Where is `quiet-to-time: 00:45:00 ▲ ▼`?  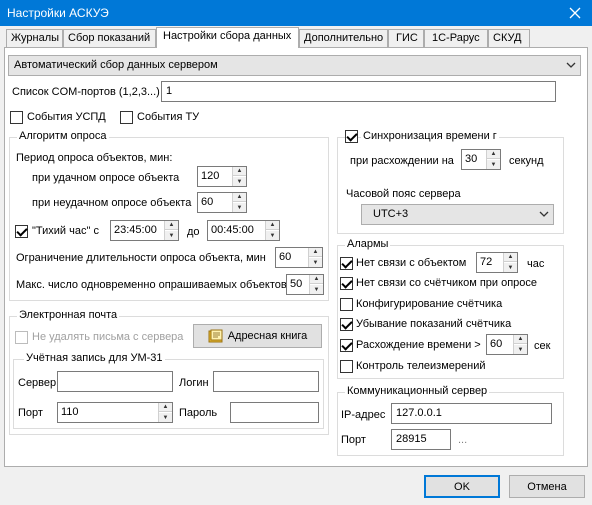 quiet-to-time: 00:45:00 ▲ ▼ is located at coordinates (243, 230).